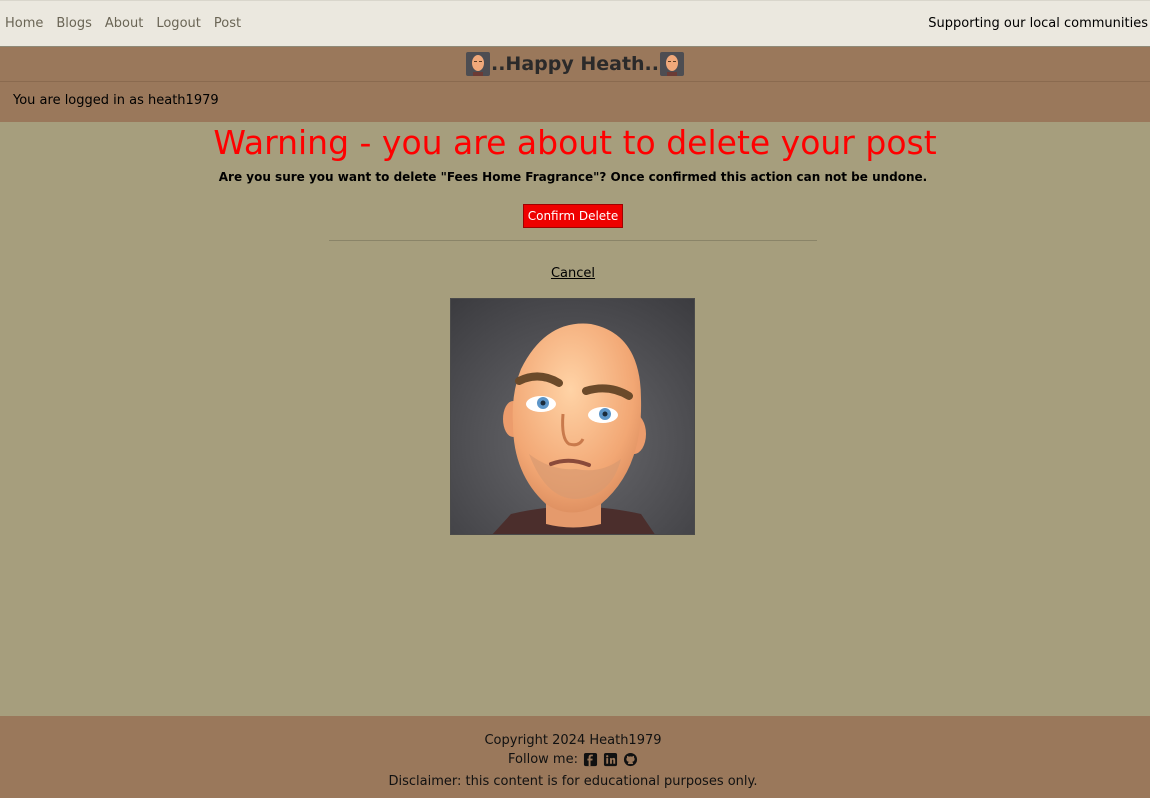  I want to click on site-title: ..Happy Heath.., so click(574, 64).